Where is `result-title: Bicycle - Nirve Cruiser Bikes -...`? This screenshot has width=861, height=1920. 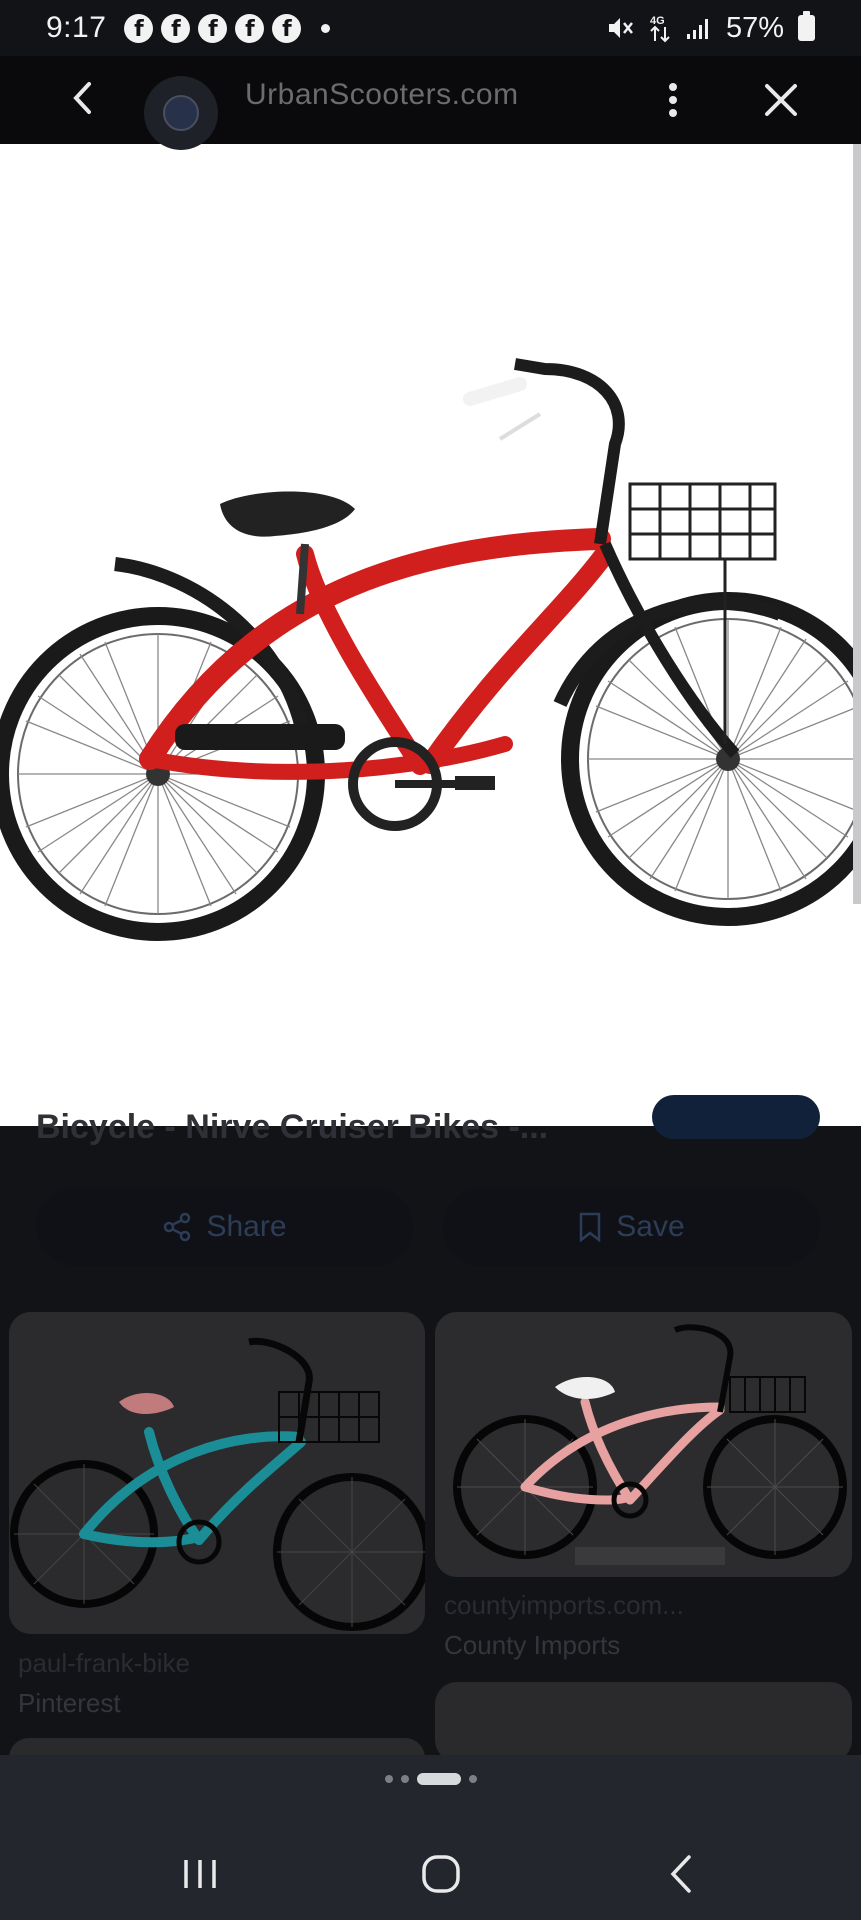 result-title: Bicycle - Nirve Cruiser Bikes -... is located at coordinates (292, 1127).